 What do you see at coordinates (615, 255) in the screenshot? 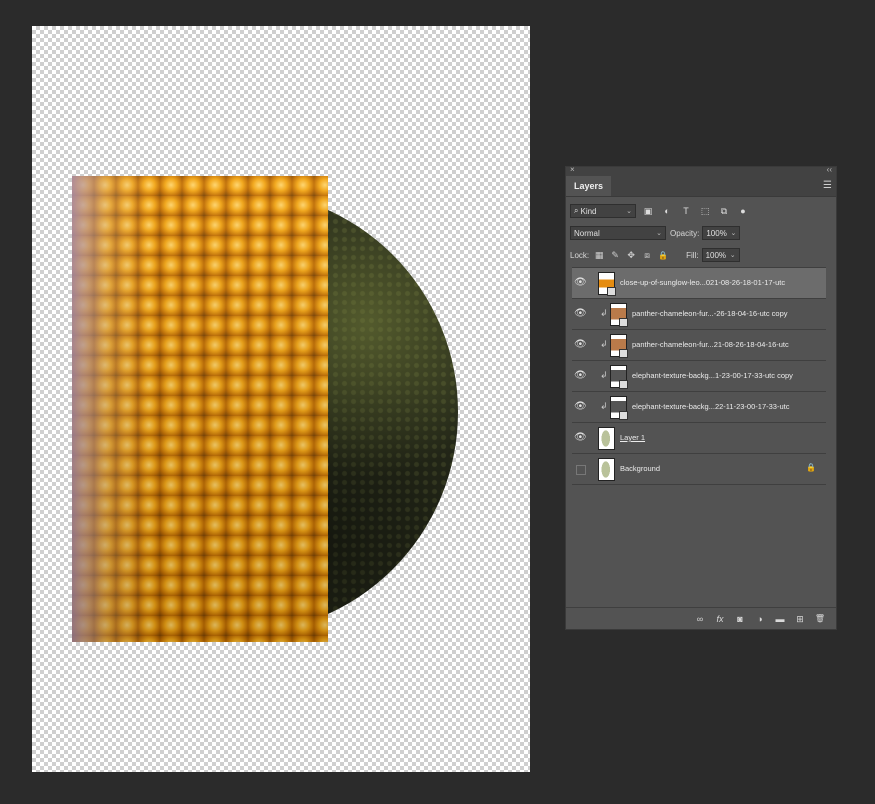
I see `lock-image-icon: ✎` at bounding box center [615, 255].